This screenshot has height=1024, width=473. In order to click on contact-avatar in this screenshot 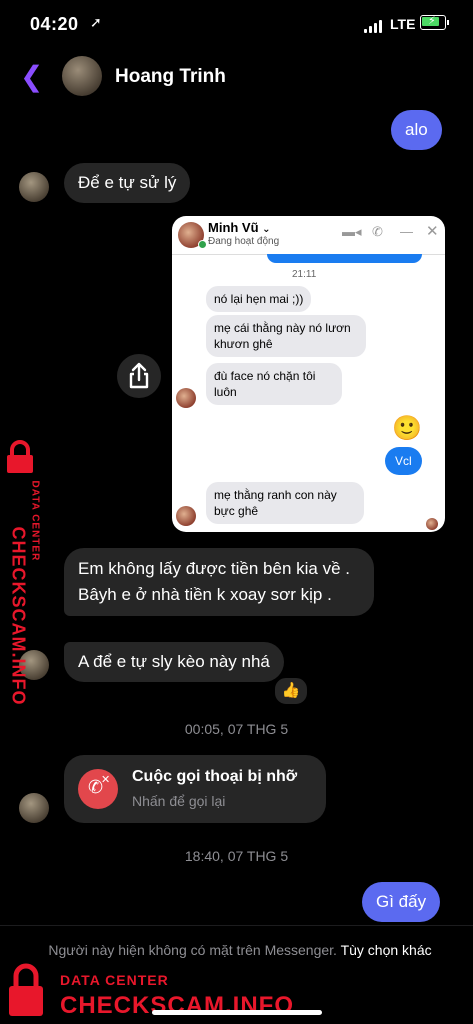, I will do `click(82, 76)`.